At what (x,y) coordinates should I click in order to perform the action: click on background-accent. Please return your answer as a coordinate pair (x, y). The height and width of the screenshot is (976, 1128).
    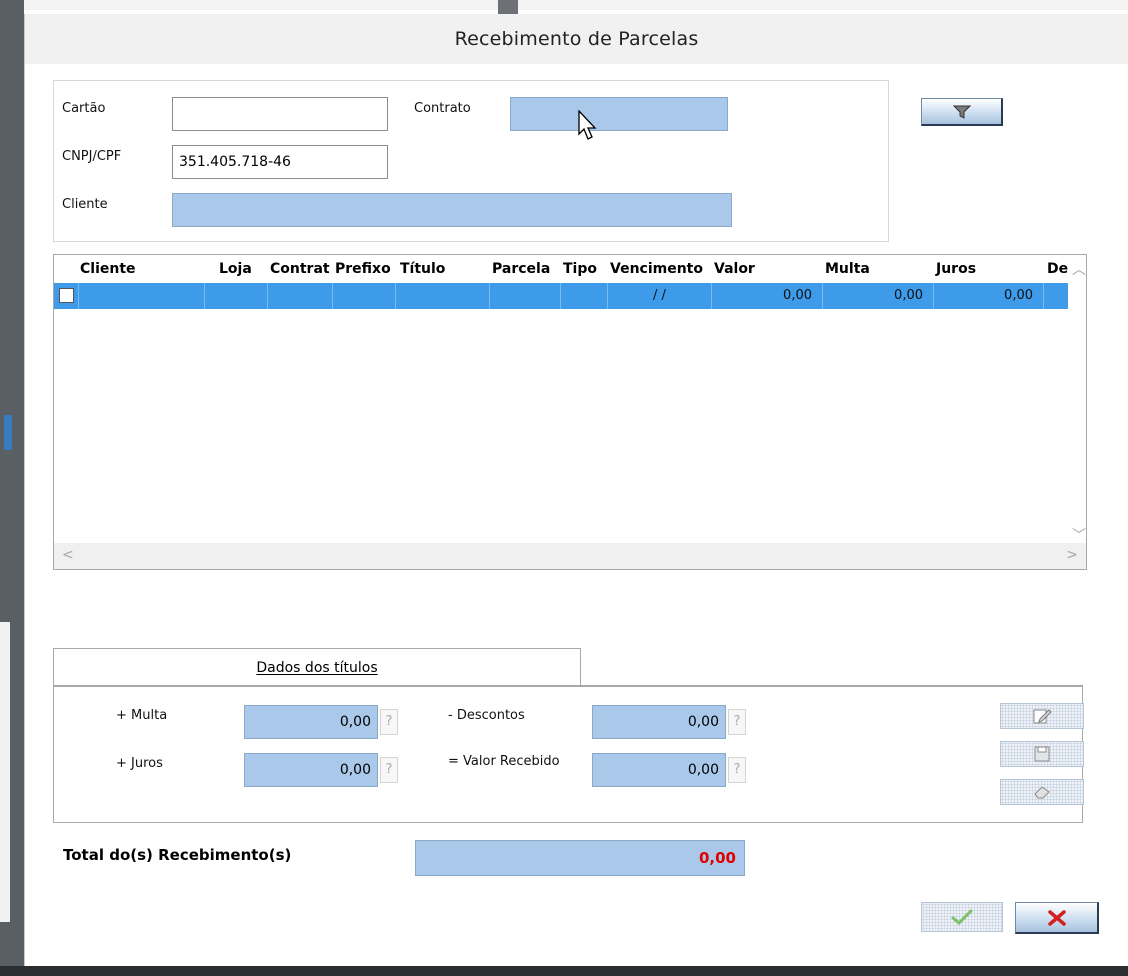
    Looking at the image, I should click on (8, 432).